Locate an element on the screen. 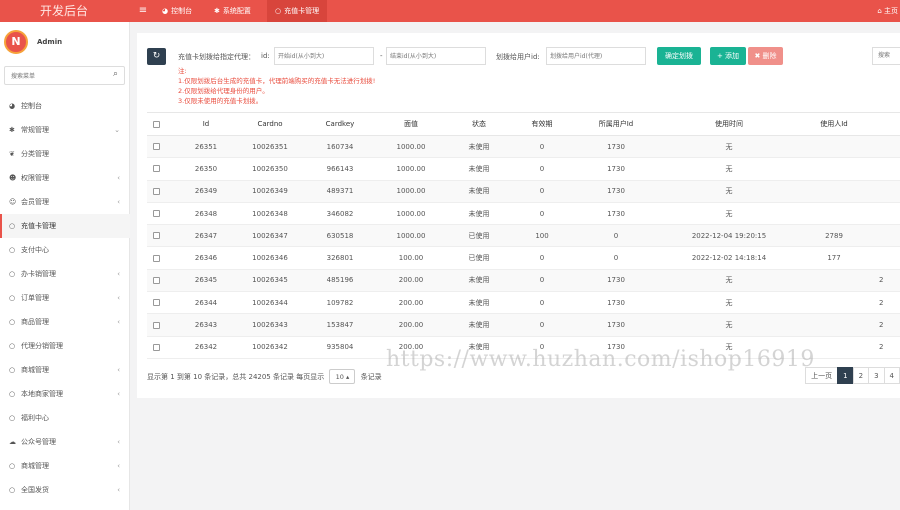  tab-dashboard: ◕ 控制台 is located at coordinates (177, 11).